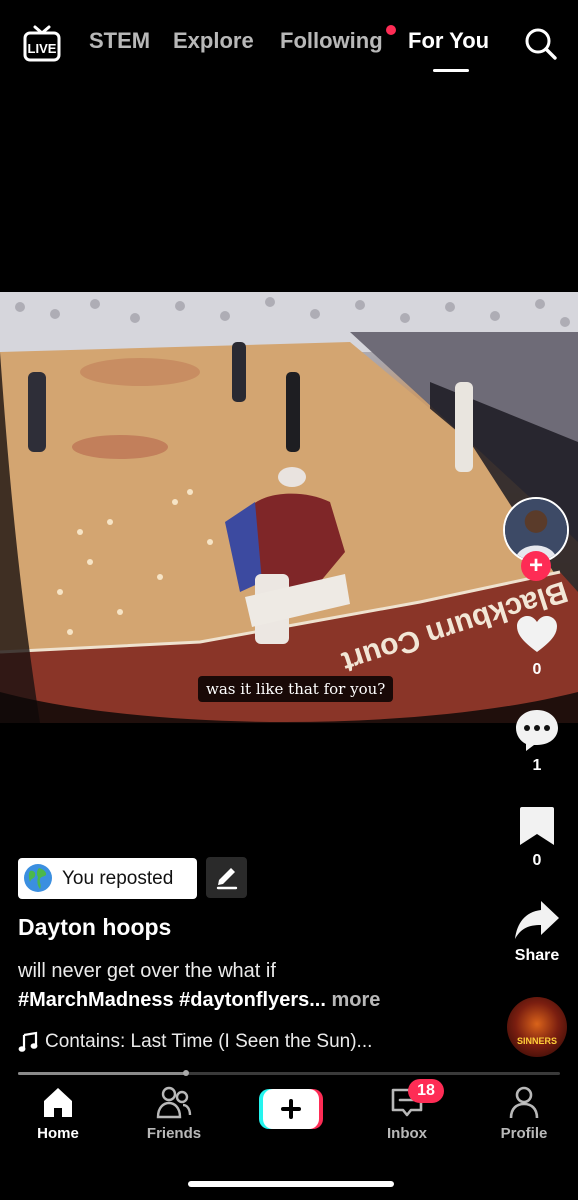  What do you see at coordinates (426, 1091) in the screenshot?
I see `inbox-badge: 18` at bounding box center [426, 1091].